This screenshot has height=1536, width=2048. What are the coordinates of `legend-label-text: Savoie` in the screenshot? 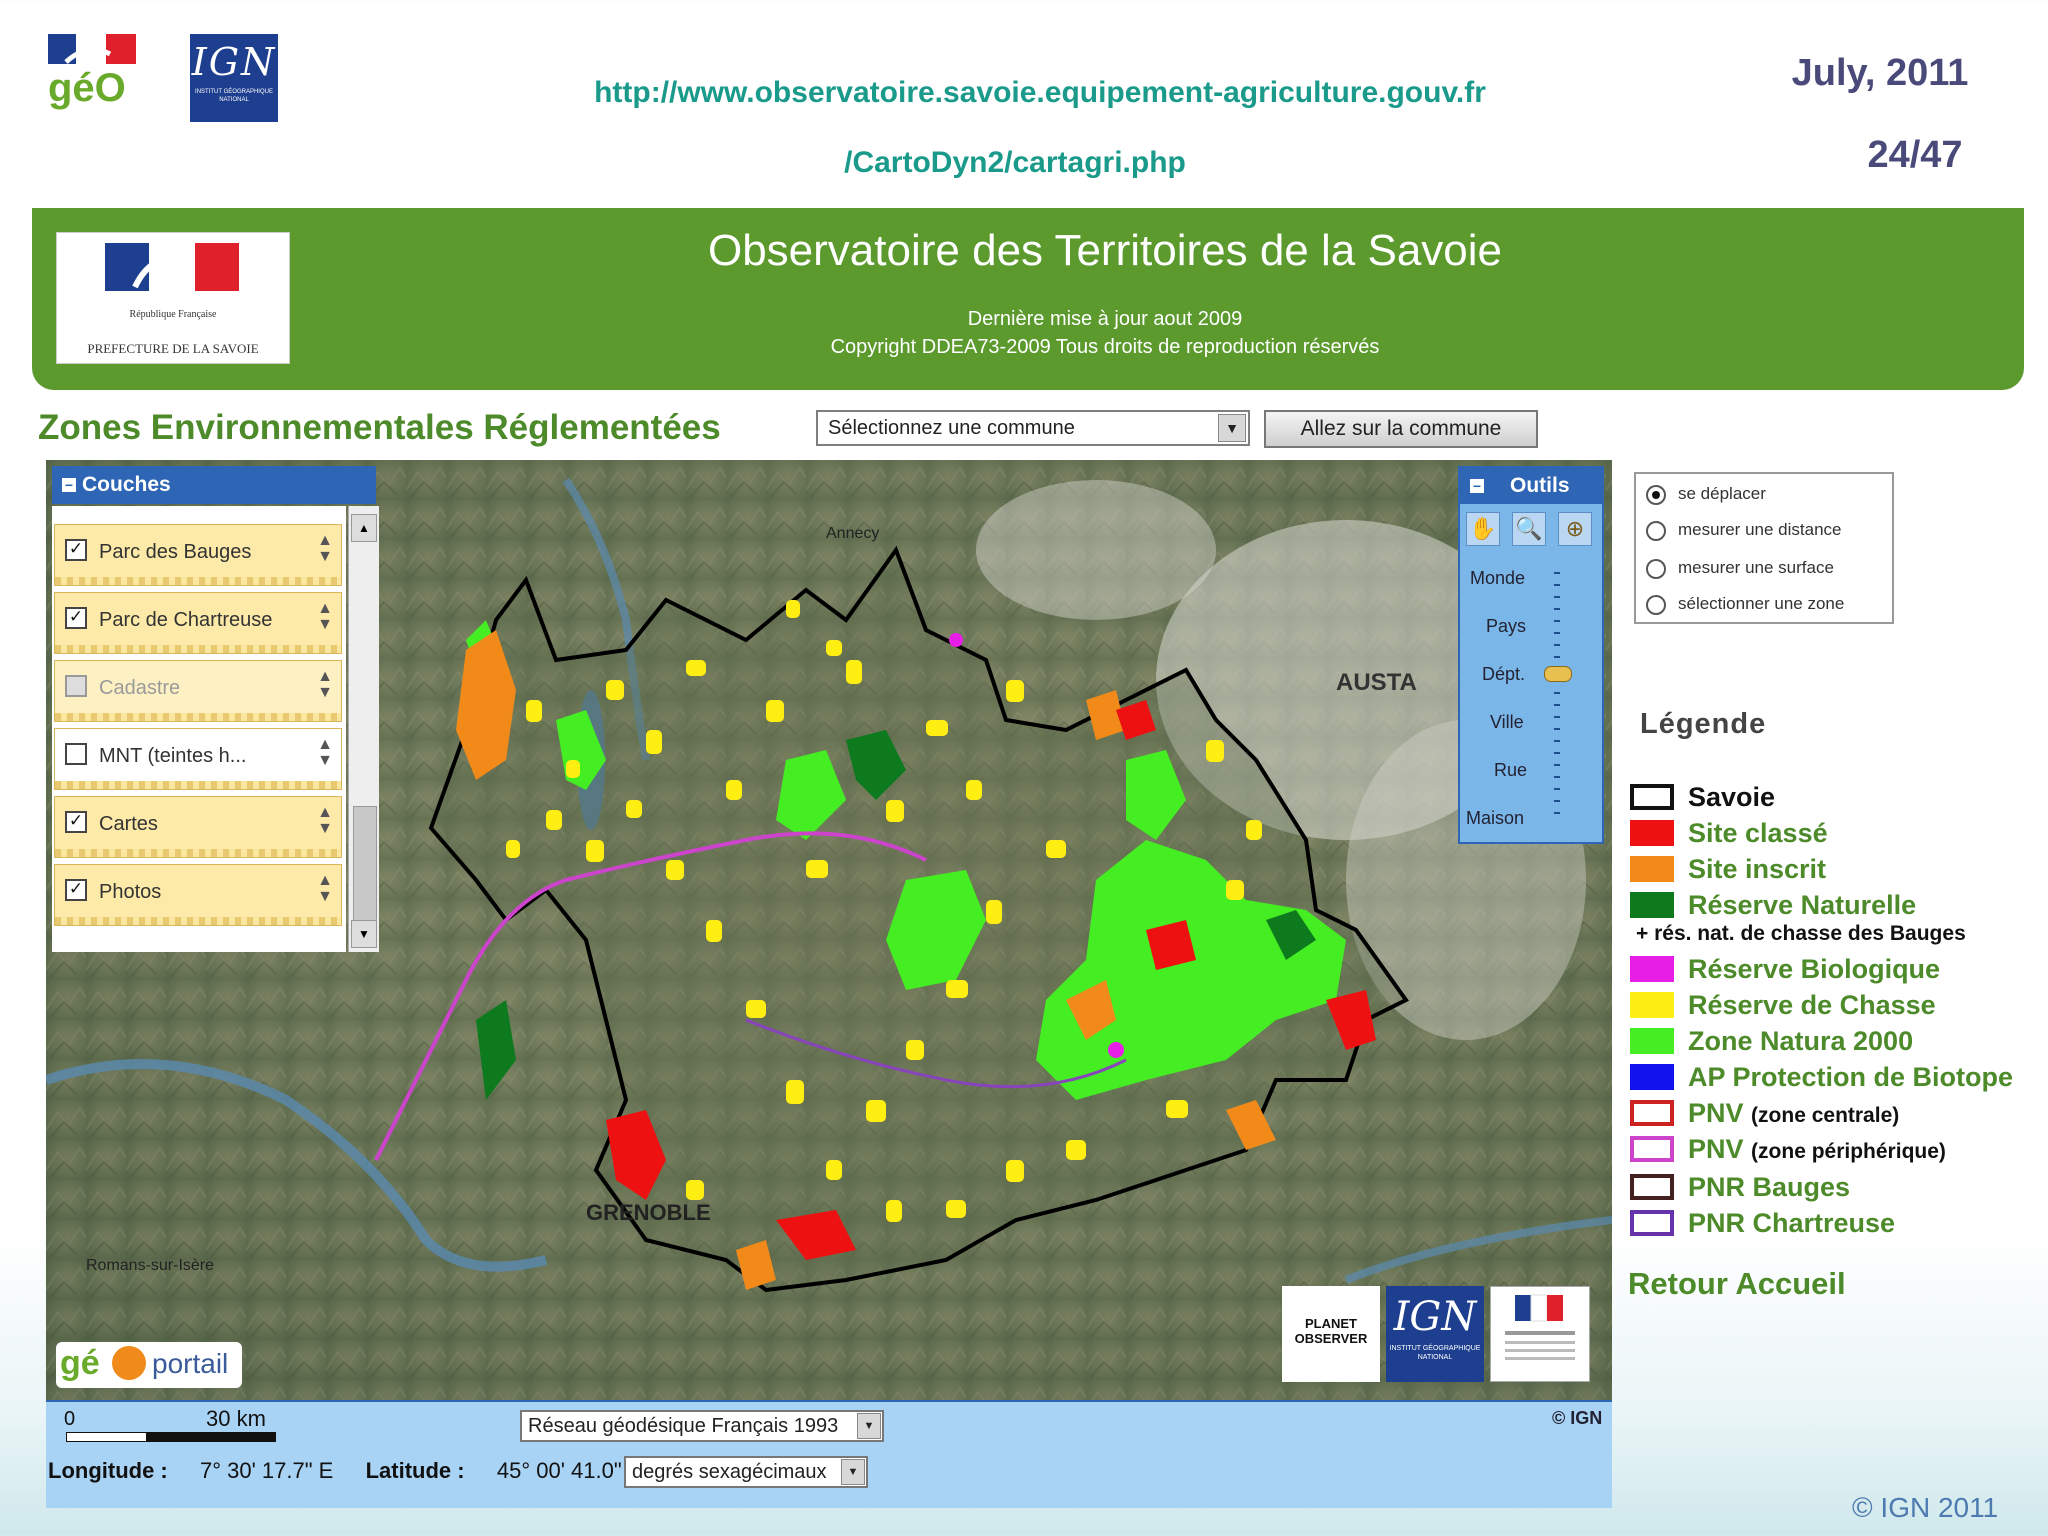 It's located at (1732, 797).